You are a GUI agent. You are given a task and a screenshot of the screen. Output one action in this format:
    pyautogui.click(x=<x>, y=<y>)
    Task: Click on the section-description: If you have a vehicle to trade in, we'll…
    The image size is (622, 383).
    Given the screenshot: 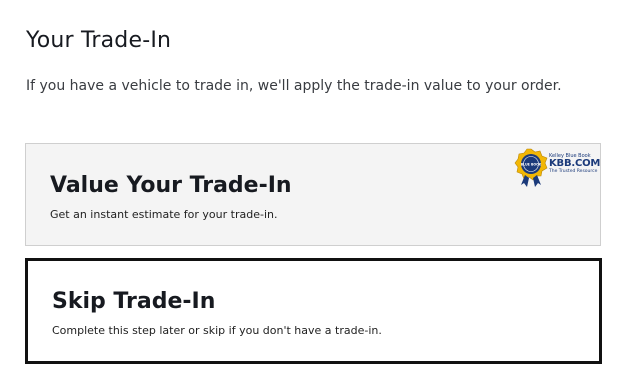 What is the action you would take?
    pyautogui.click(x=294, y=86)
    